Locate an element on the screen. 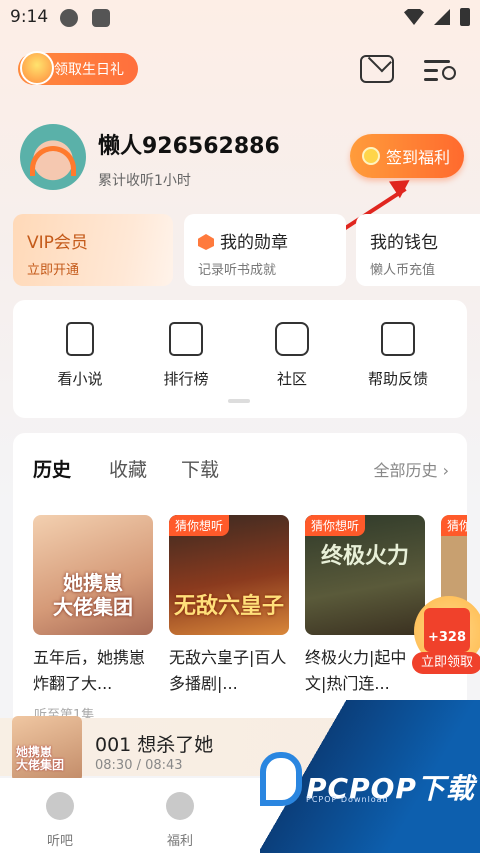  checkin-button: 签到福利 is located at coordinates (407, 156).